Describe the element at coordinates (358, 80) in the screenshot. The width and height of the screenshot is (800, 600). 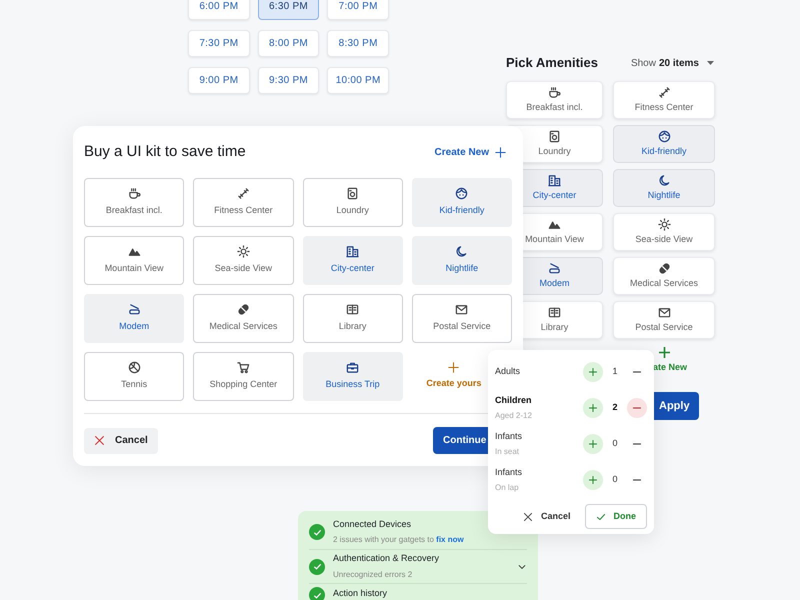
I see `time-slot-button: 10:00 PM` at that location.